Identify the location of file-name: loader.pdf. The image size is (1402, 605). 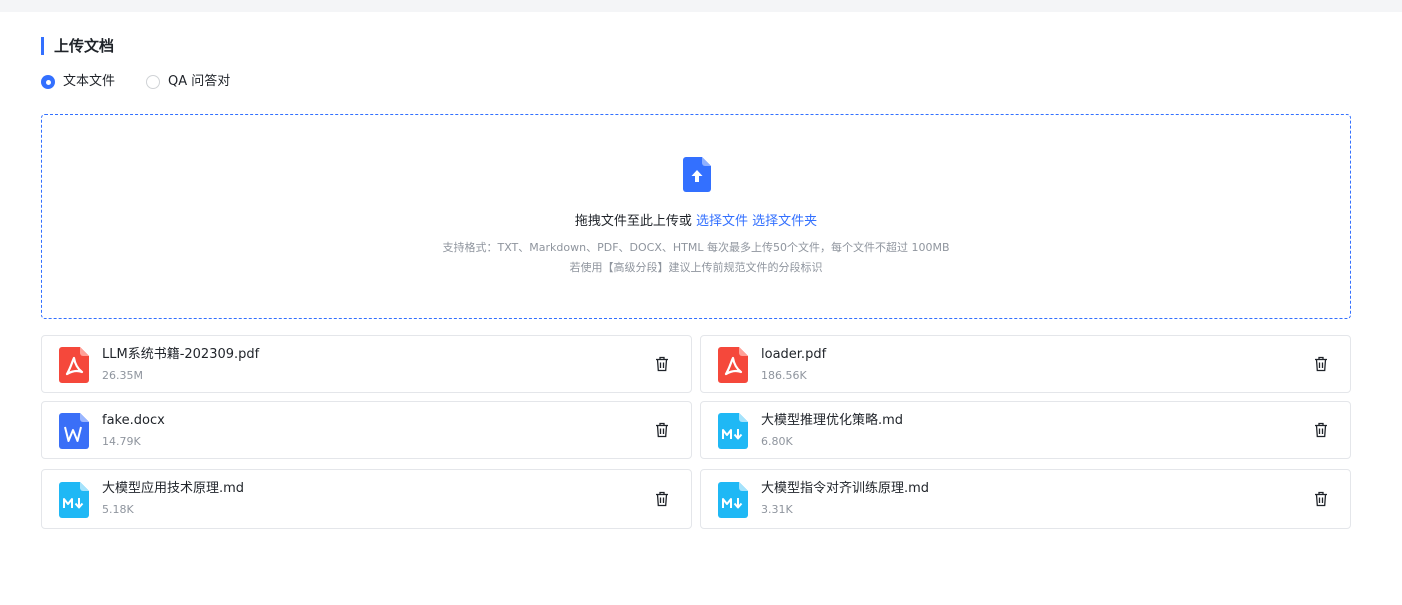
(794, 354).